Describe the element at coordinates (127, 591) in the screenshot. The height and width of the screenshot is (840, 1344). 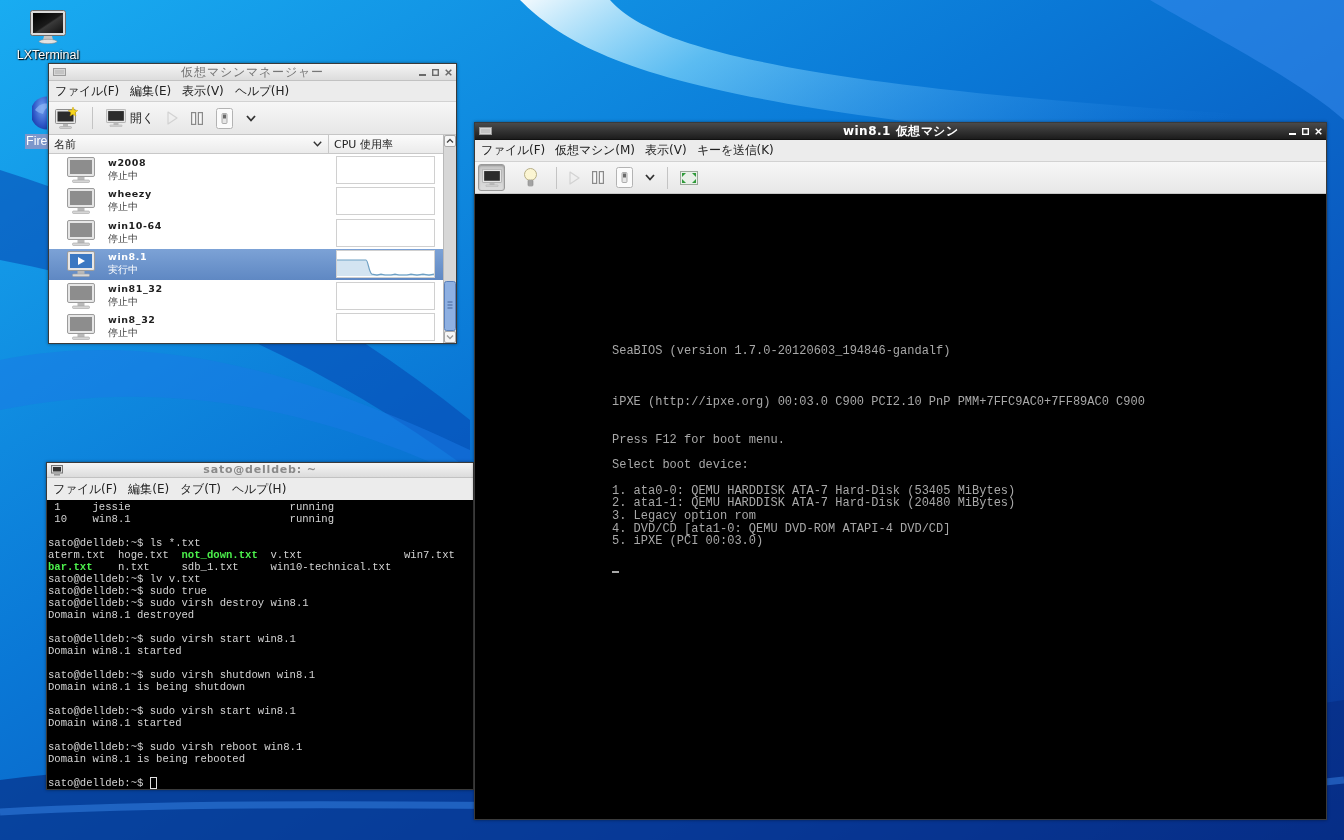
I see `terminal-line: sato@delldeb:~$ sudo true` at that location.